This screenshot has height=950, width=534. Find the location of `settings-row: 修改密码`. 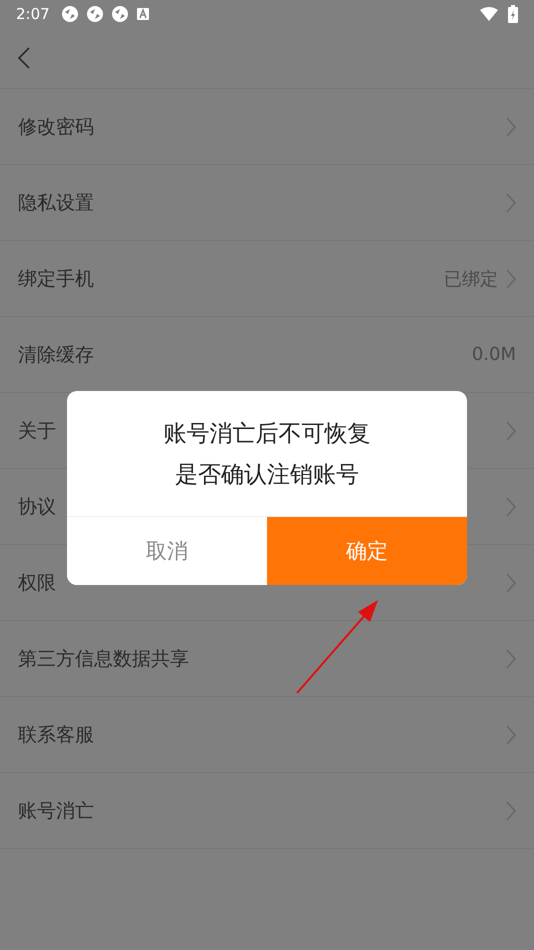

settings-row: 修改密码 is located at coordinates (267, 127).